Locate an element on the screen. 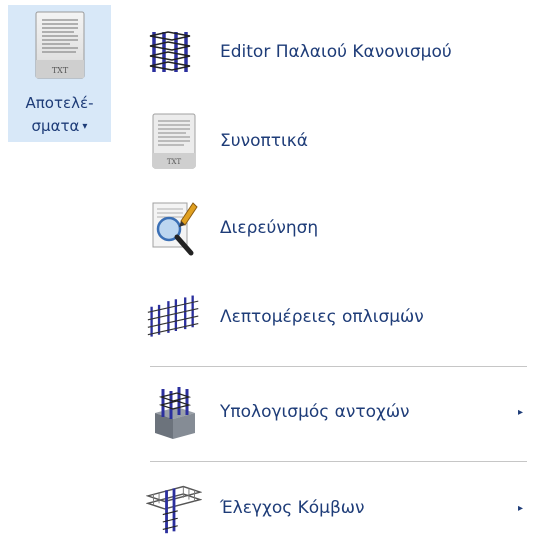  results-ribbon-button: TXT Αποτελέ- σματα ▾ is located at coordinates (59, 73).